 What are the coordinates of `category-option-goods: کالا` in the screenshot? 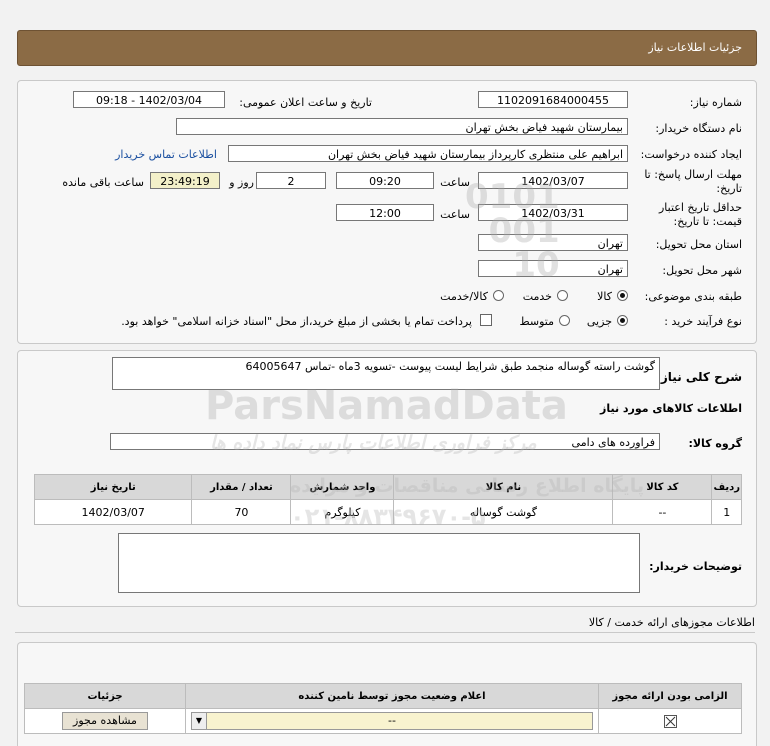 It's located at (604, 296).